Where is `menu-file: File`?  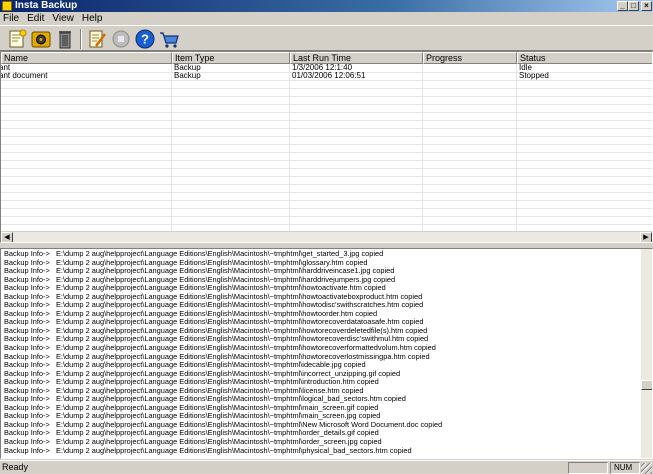
menu-file: File is located at coordinates (11, 18).